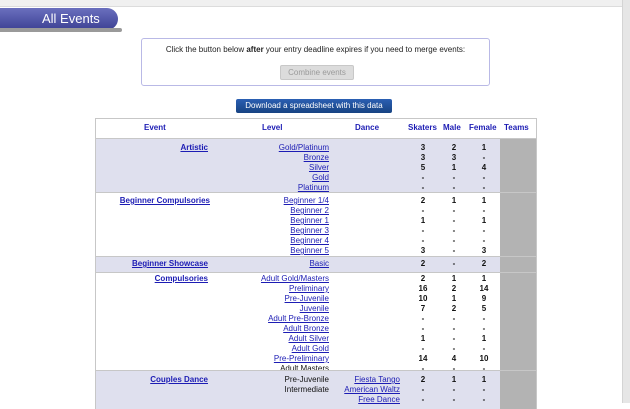  I want to click on male-compulsories: 1212----4-, so click(454, 323).